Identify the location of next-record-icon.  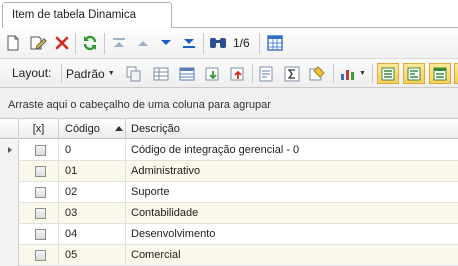
(166, 43).